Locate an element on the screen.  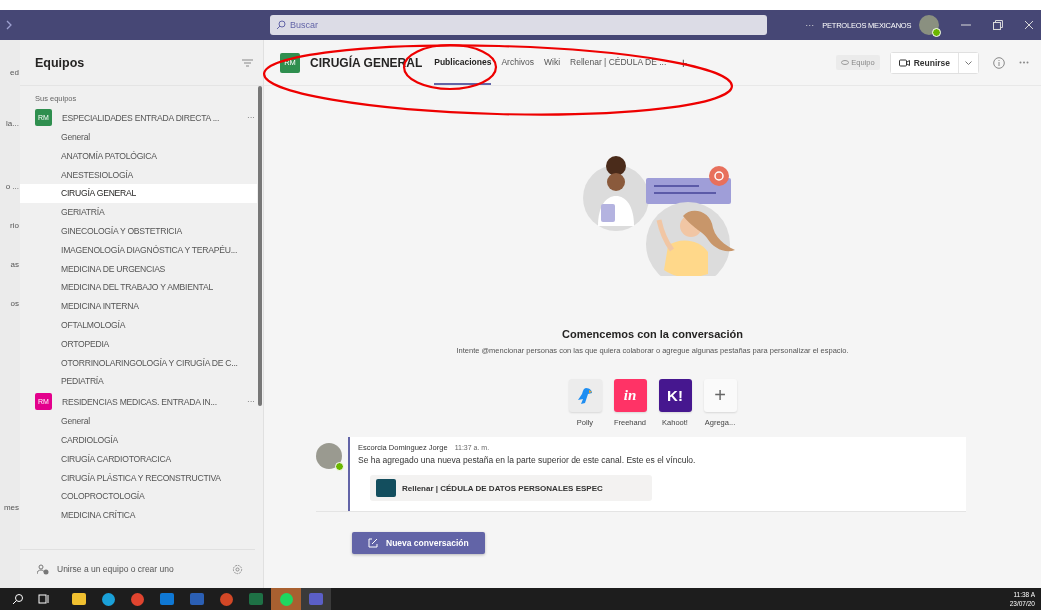
channel-item: CIRUGÍA PLÁSTICA Y RECONSTRUCTIVA is located at coordinates (138, 478).